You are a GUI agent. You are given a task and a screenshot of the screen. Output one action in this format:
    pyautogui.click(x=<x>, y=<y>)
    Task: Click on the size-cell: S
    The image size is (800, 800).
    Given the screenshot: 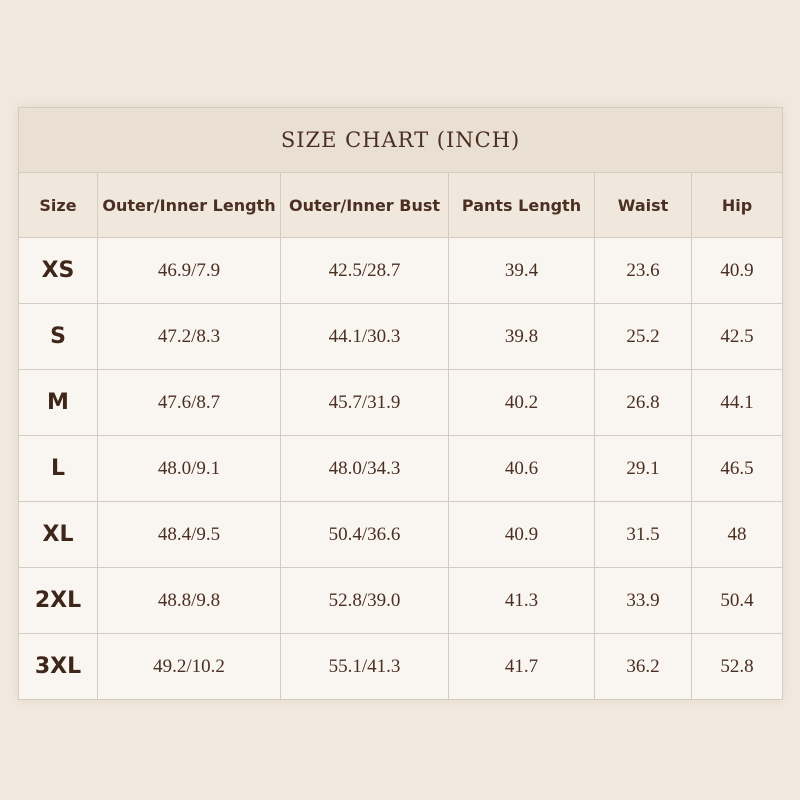 What is the action you would take?
    pyautogui.click(x=58, y=336)
    